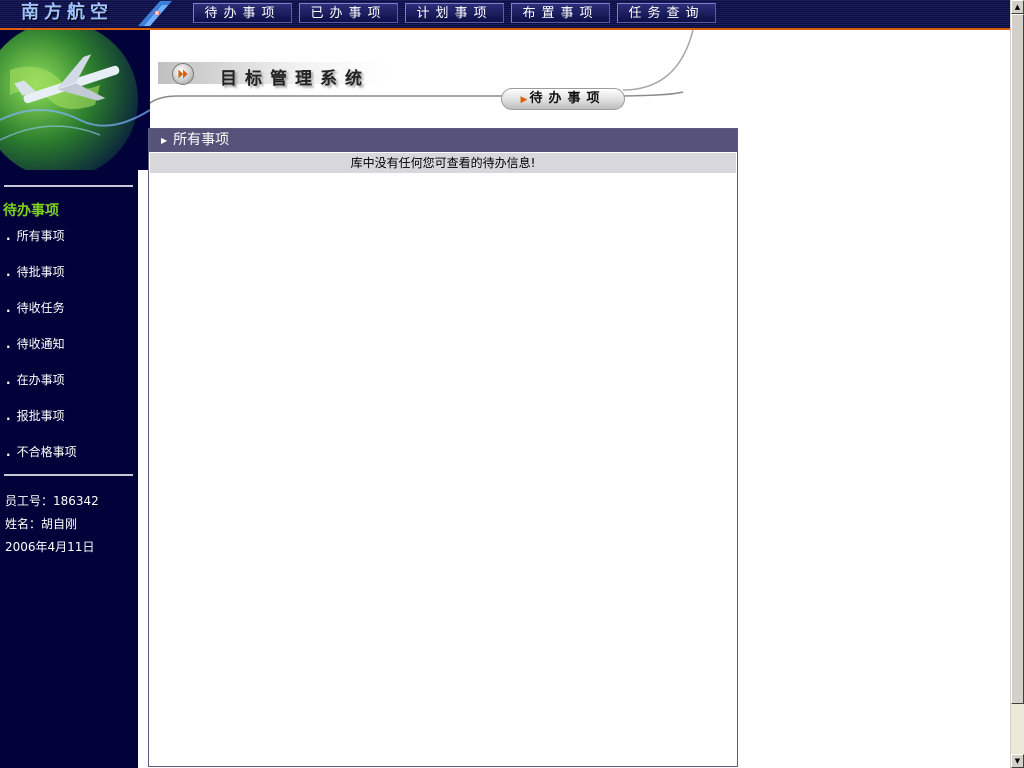  What do you see at coordinates (1017, 359) in the screenshot?
I see `scroll-thumb` at bounding box center [1017, 359].